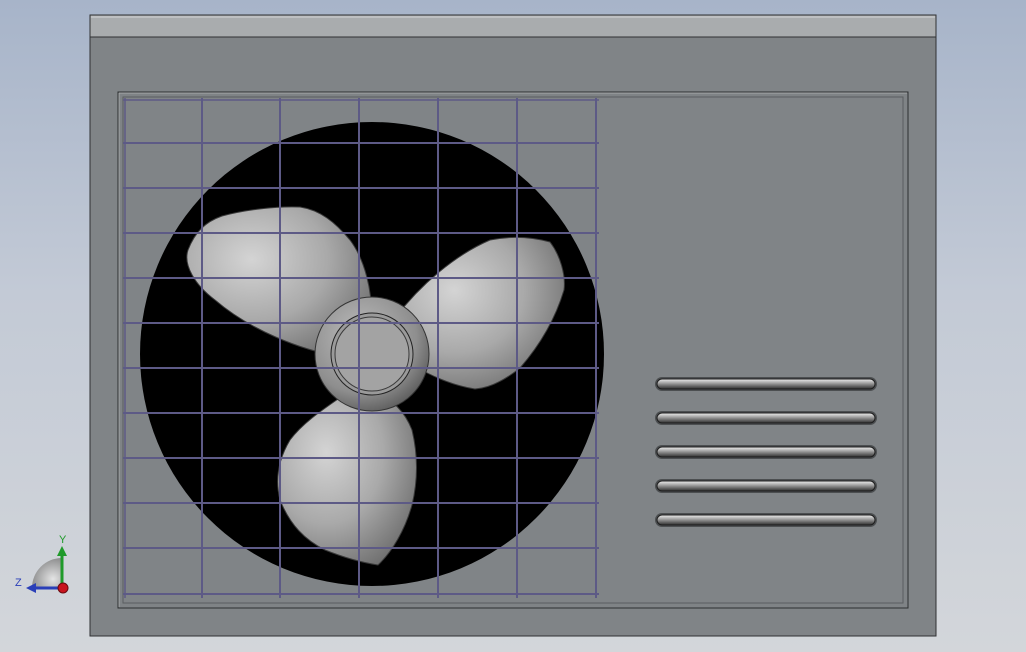 This screenshot has height=652, width=1026. I want to click on triad-orientation-quadrant-icon, so click(47, 573).